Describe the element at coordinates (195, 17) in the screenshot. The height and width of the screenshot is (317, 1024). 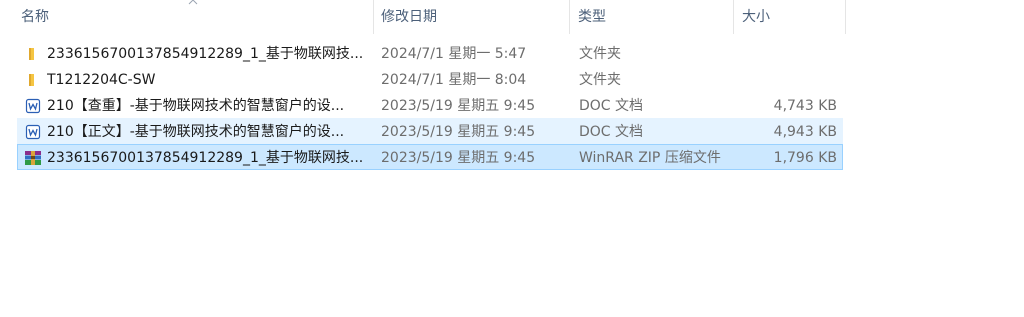
I see `column-header-name: 名称` at that location.